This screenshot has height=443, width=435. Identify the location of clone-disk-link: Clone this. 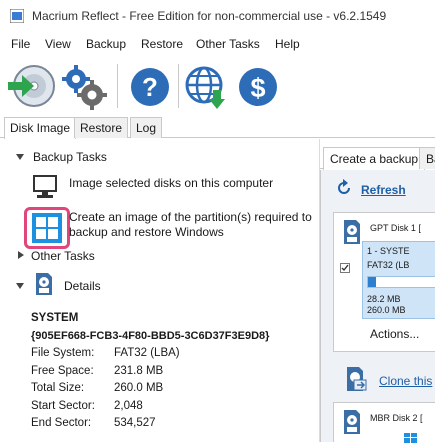
(405, 381).